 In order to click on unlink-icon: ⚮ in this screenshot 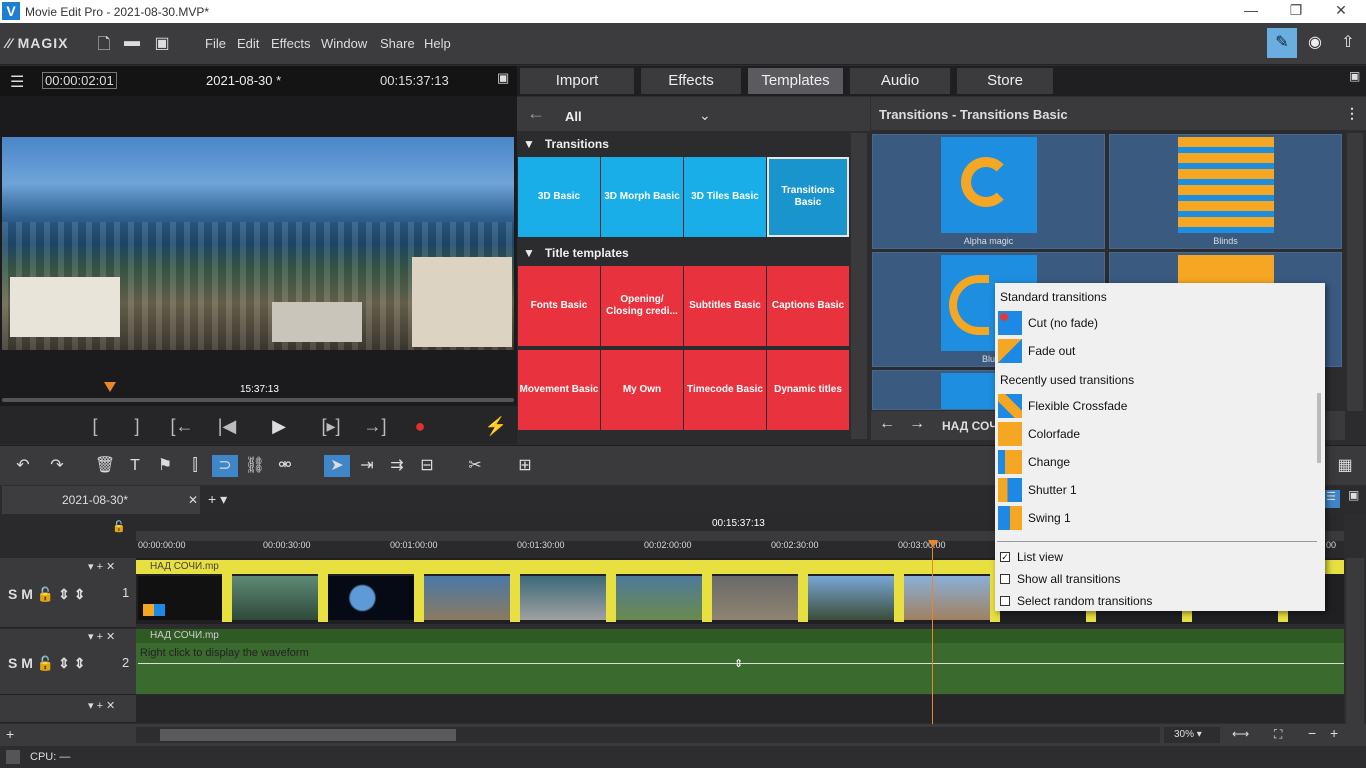, I will do `click(285, 466)`.